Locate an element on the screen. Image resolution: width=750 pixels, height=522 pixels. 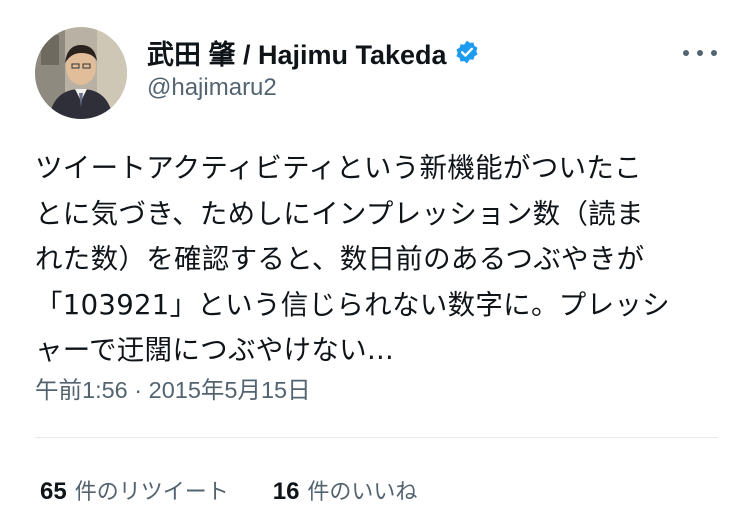
tweet-timestamp: 午前1:56 · 2015年5月15日 is located at coordinates (173, 388).